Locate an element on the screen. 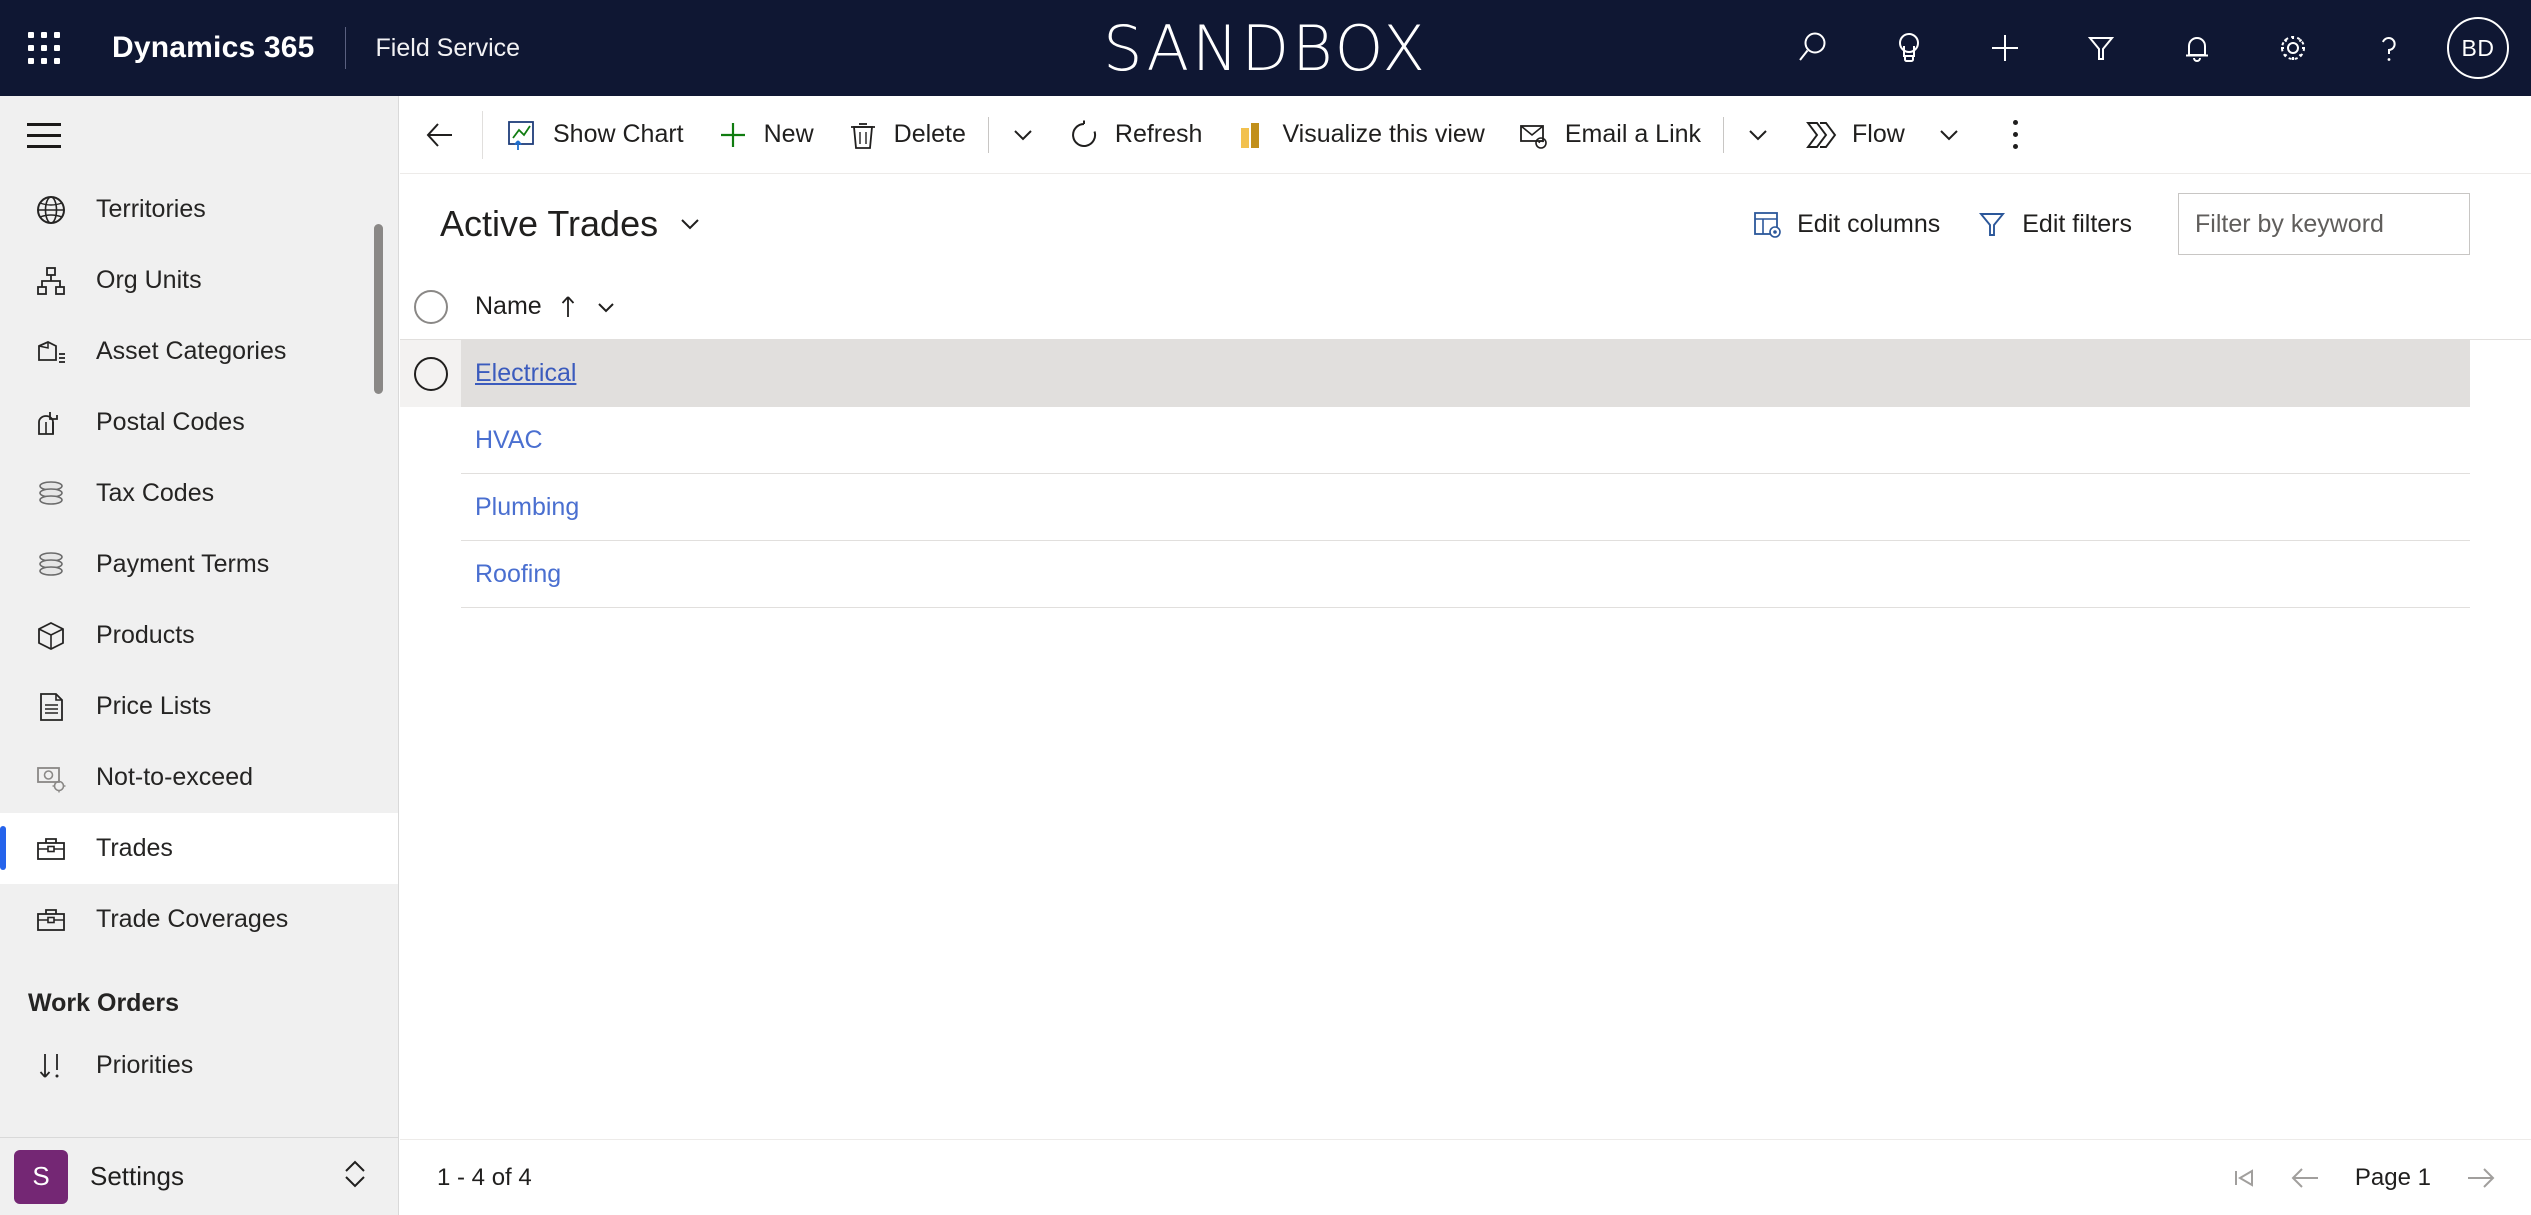  keyword-filter-field is located at coordinates (2324, 224).